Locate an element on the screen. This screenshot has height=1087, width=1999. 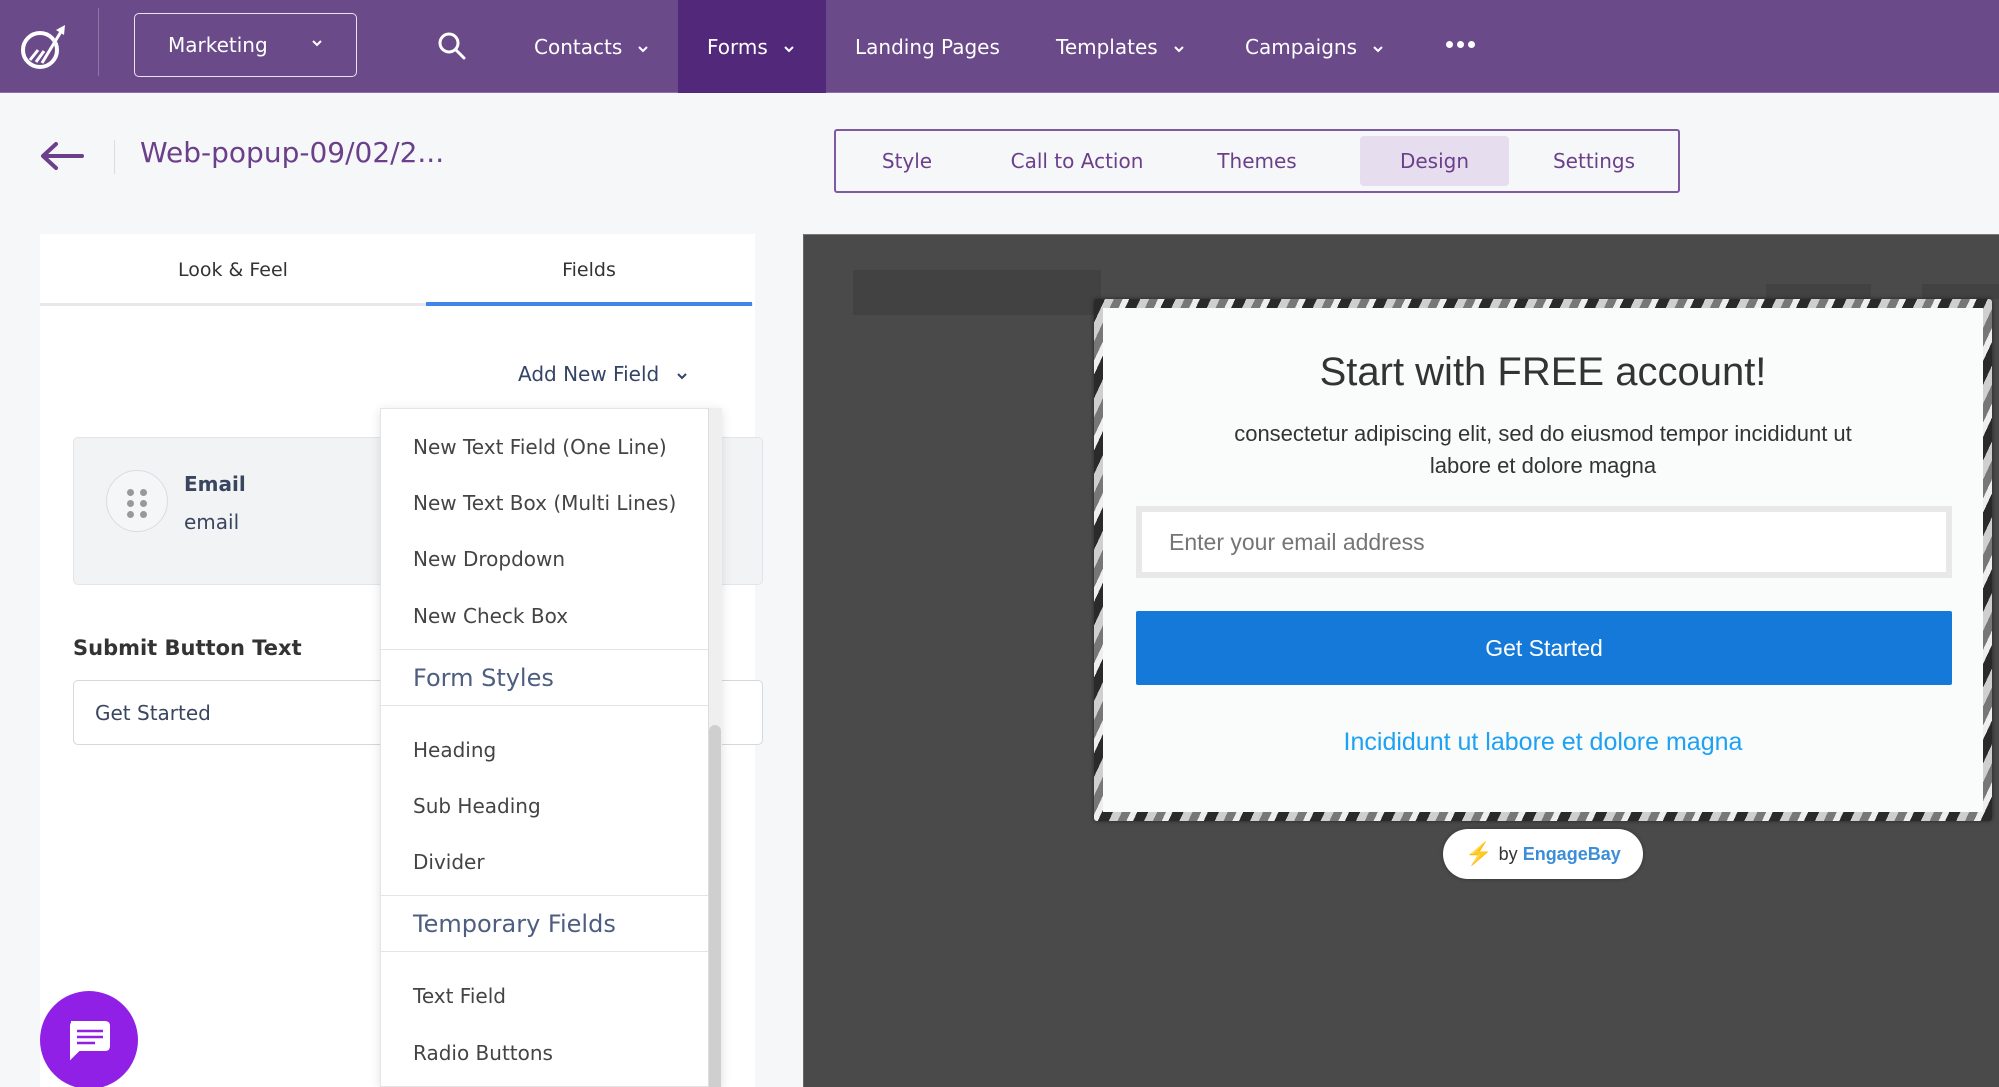
chat-icon is located at coordinates (90, 1041).